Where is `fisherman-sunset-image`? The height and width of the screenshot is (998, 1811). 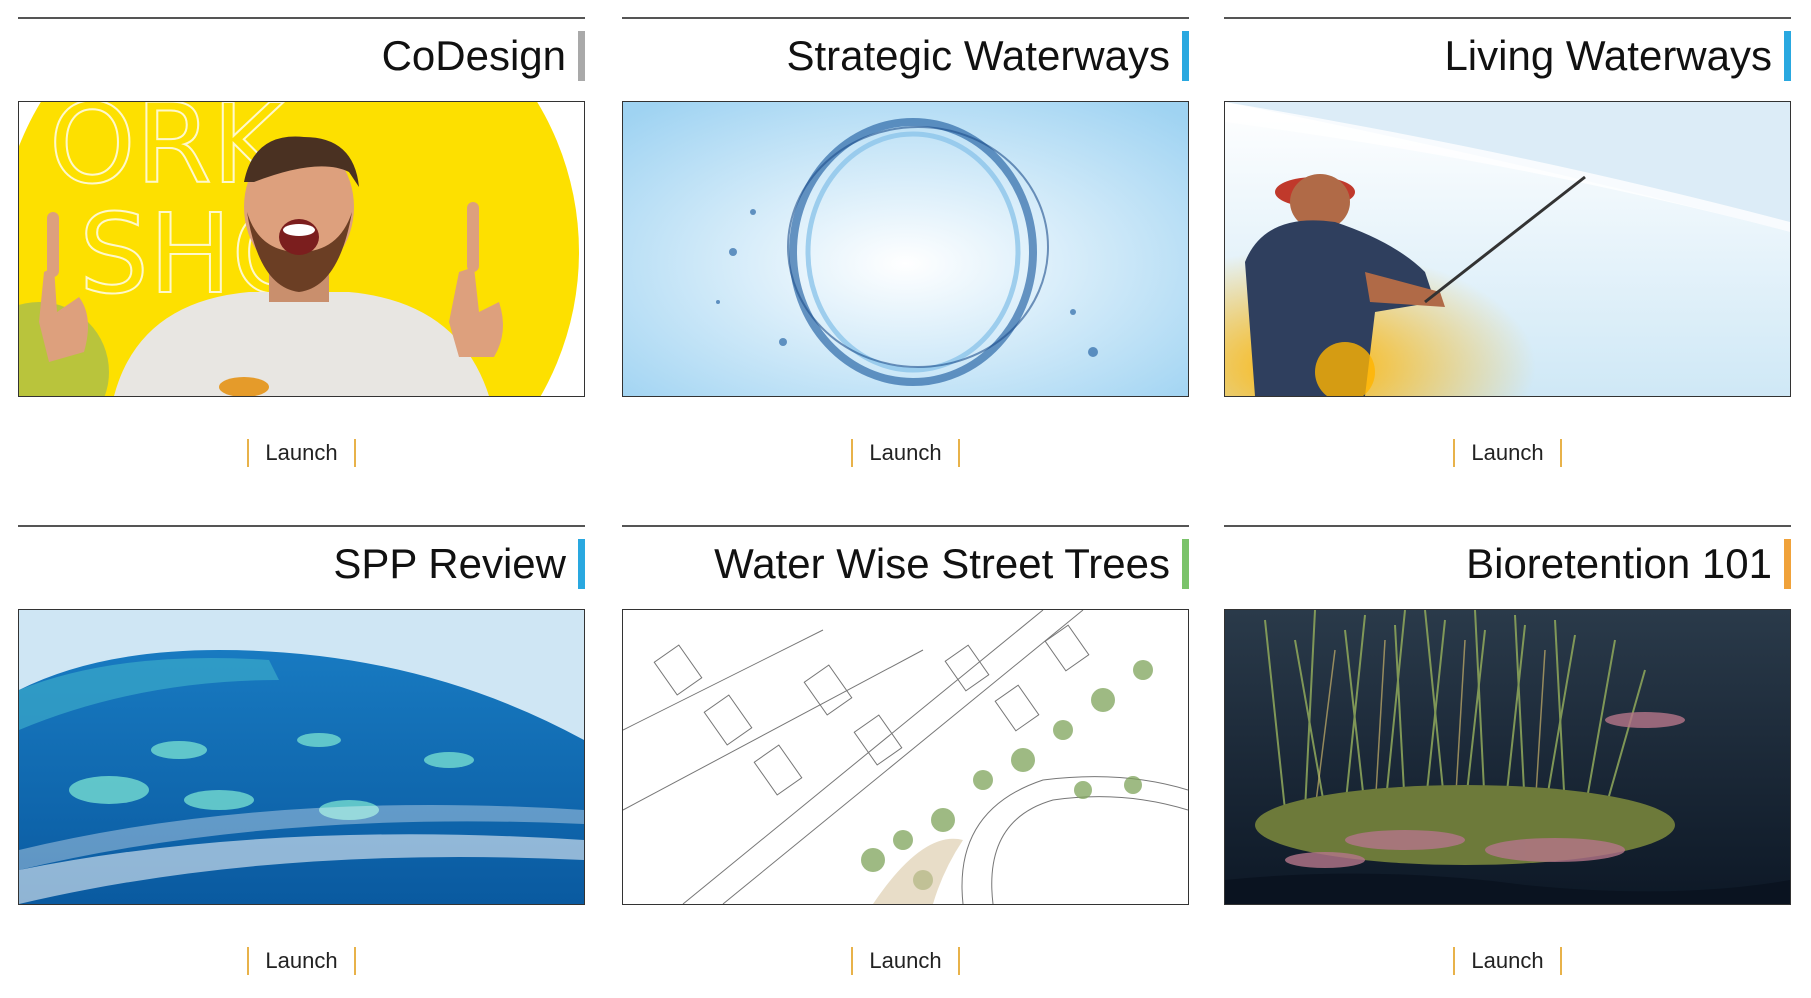
fisherman-sunset-image is located at coordinates (1507, 249).